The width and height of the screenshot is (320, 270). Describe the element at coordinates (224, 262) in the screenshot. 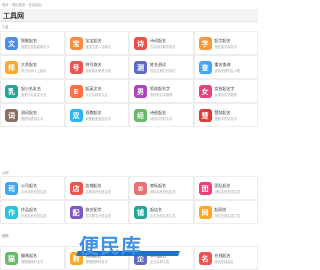

I see `tool-desc: 综合在线起名` at that location.